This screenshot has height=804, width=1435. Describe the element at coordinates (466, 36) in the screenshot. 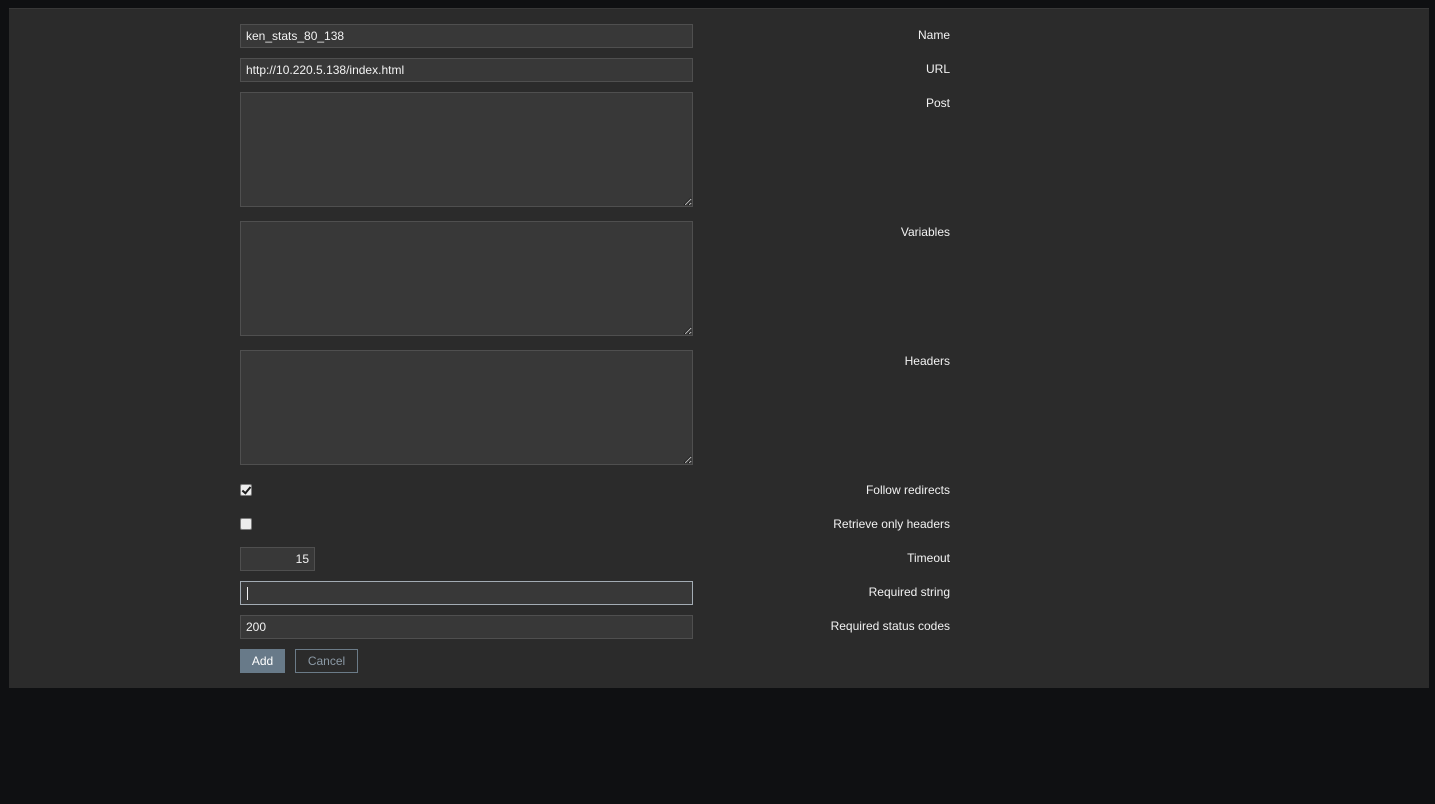

I see `name-input` at that location.